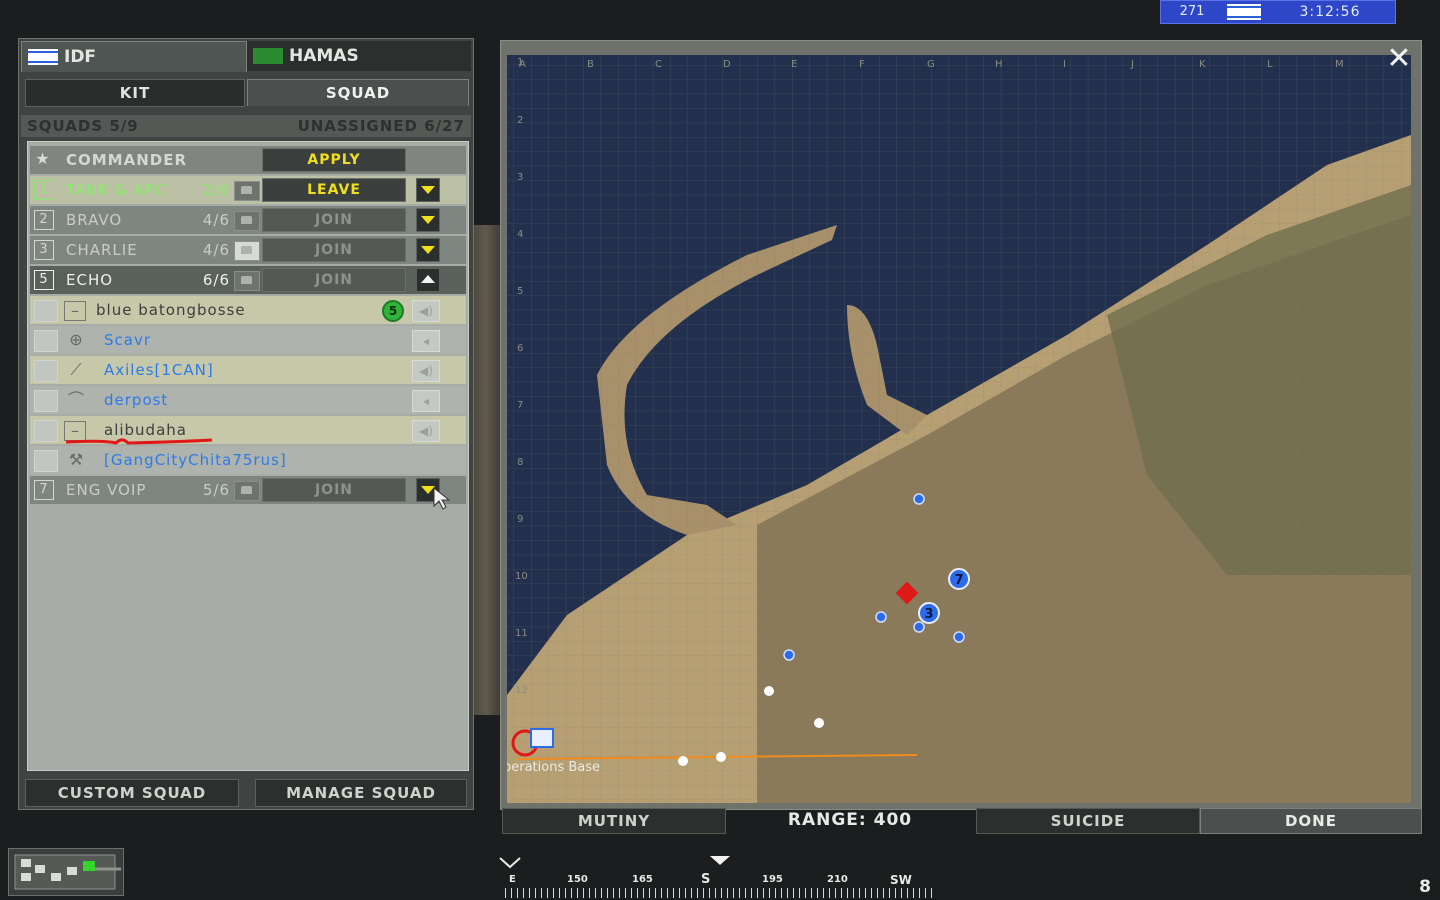 This screenshot has height=900, width=1440. What do you see at coordinates (794, 64) in the screenshot?
I see `svg-text: E` at bounding box center [794, 64].